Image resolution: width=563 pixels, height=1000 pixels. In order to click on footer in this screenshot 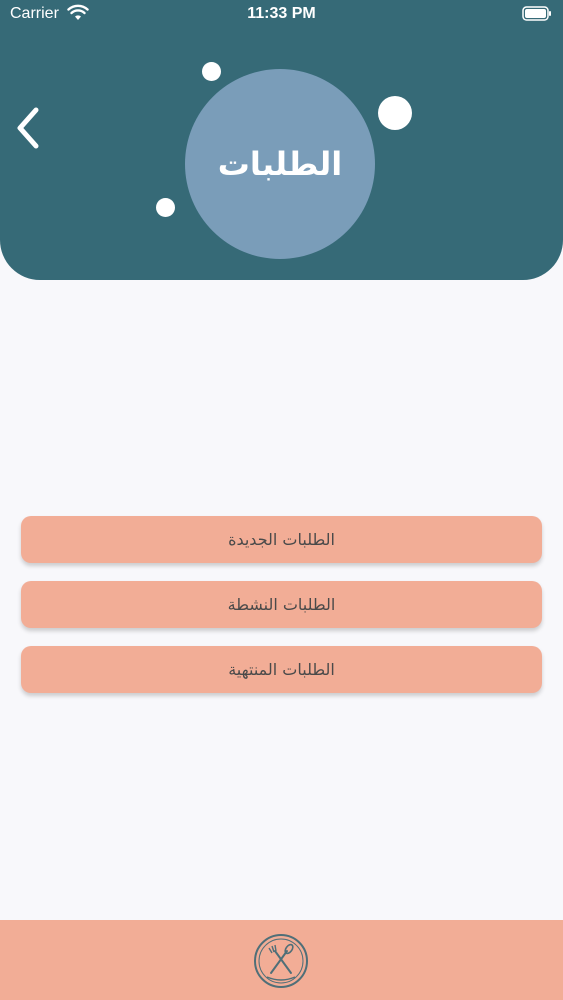, I will do `click(281, 960)`.